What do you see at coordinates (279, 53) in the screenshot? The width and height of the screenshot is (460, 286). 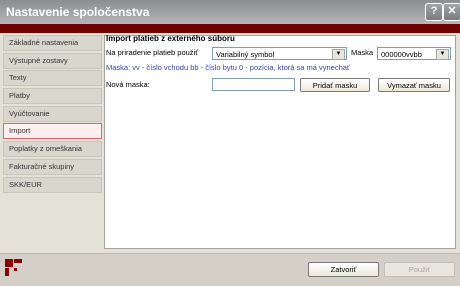 I see `assign-select: Variabilný symbol ▼` at bounding box center [279, 53].